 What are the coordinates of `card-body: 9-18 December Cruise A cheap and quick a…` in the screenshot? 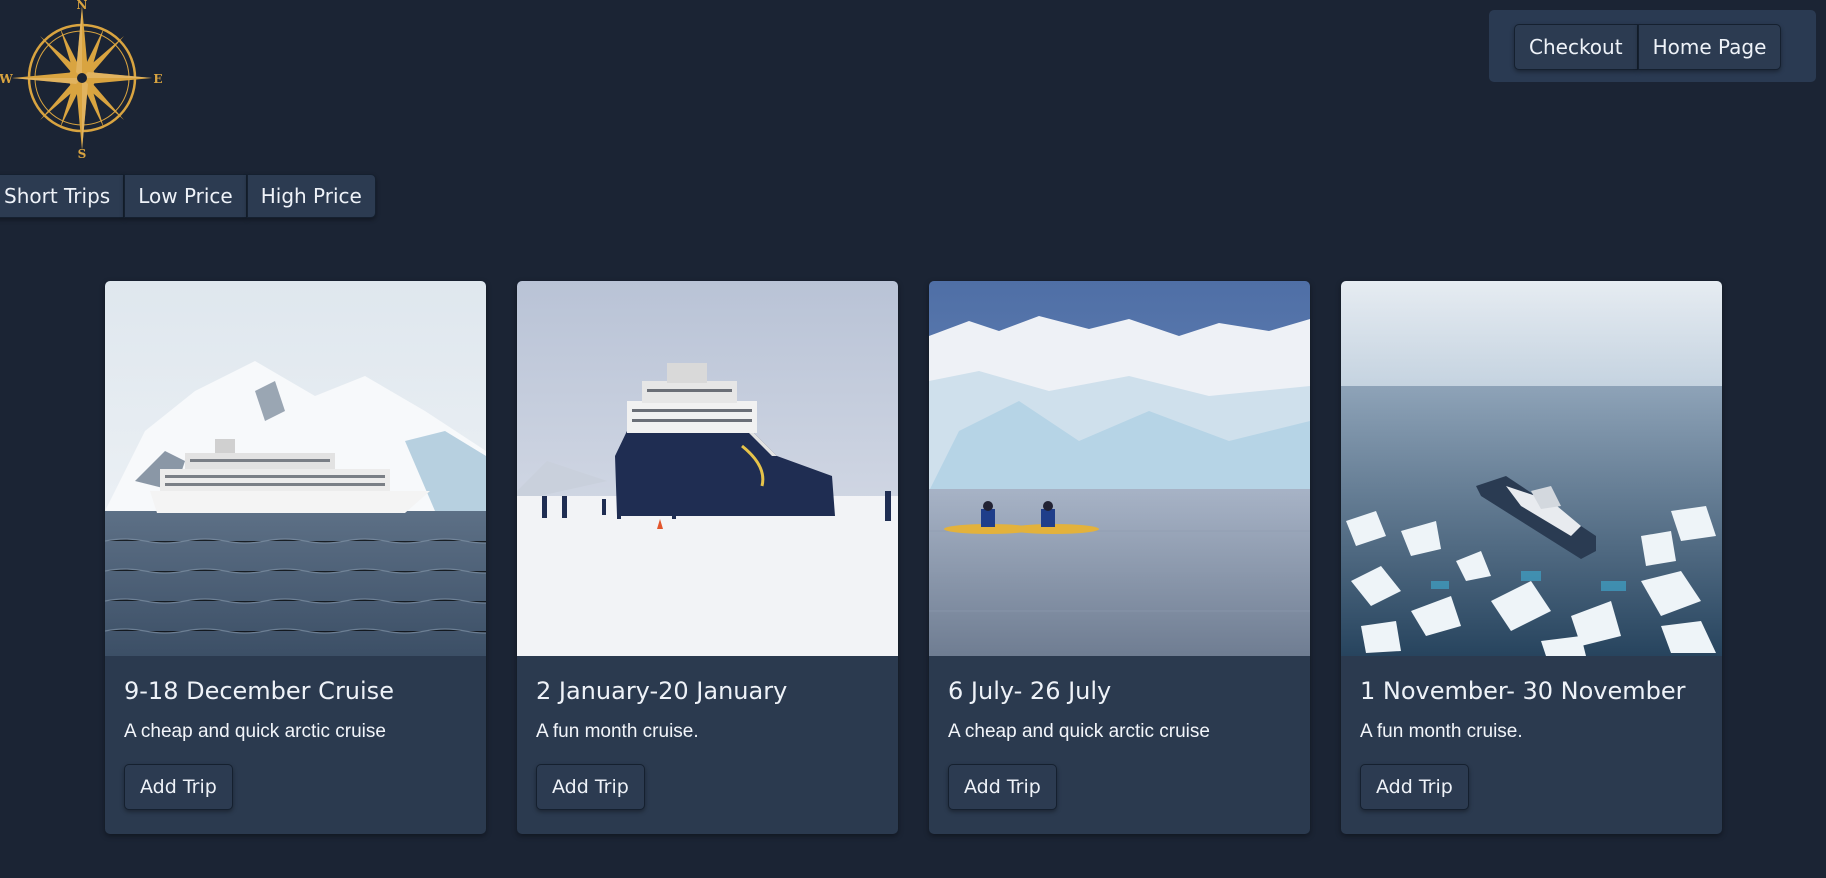 It's located at (295, 743).